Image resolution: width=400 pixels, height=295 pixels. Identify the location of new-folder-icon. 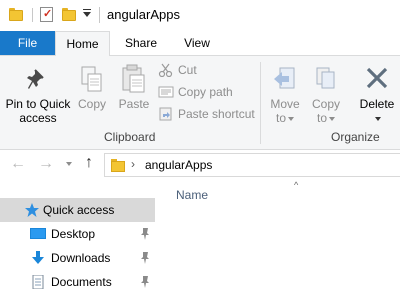
(69, 14).